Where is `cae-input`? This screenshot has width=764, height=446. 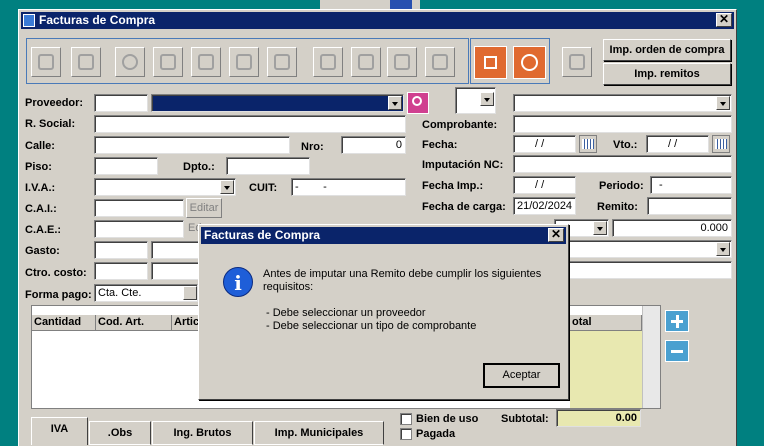 cae-input is located at coordinates (139, 229).